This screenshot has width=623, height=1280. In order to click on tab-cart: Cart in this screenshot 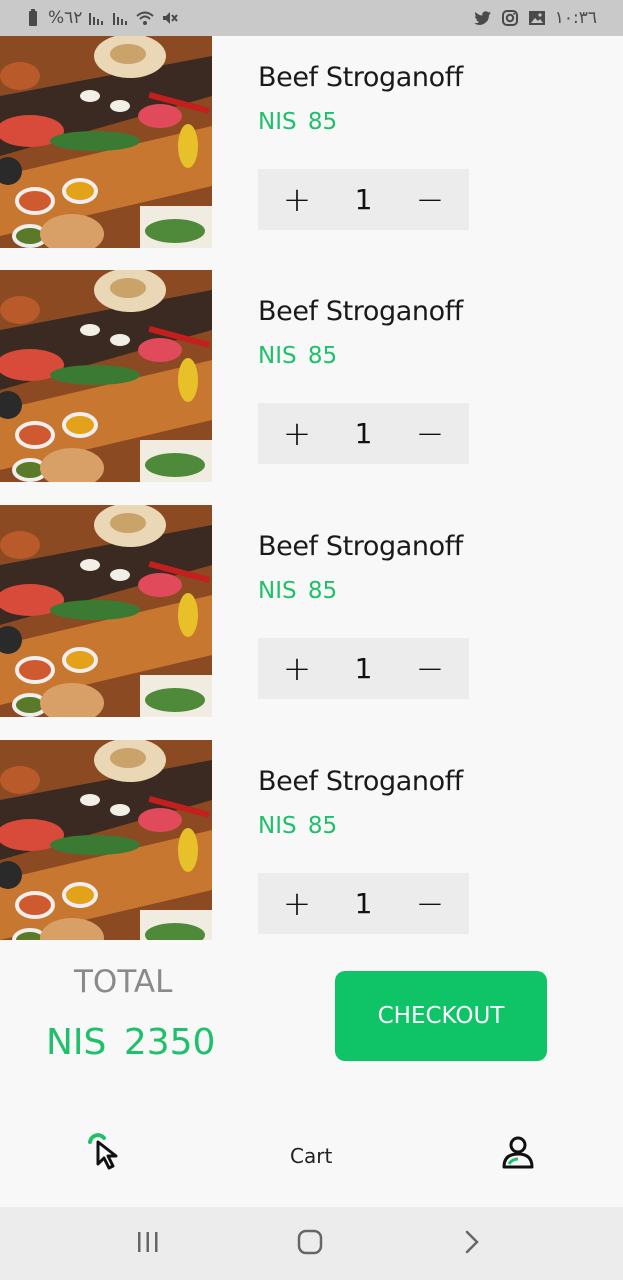, I will do `click(311, 1156)`.